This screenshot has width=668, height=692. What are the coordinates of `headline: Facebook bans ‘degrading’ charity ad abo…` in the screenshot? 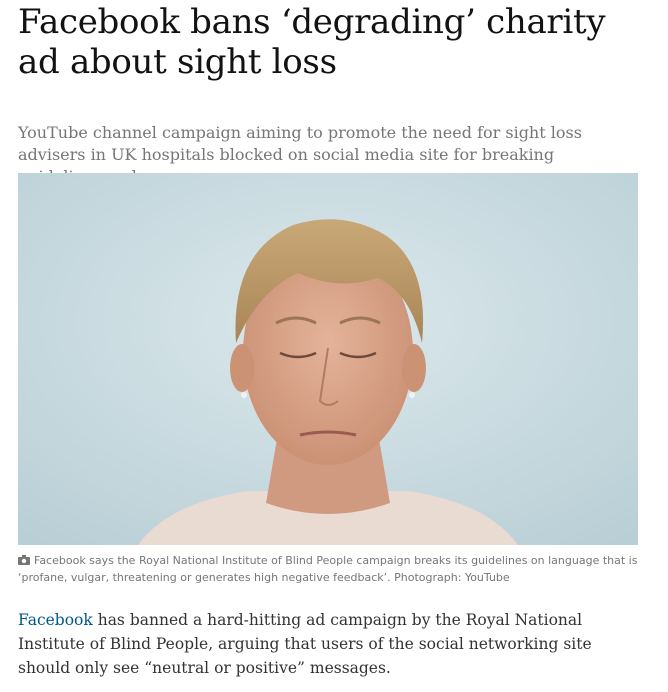 It's located at (312, 42).